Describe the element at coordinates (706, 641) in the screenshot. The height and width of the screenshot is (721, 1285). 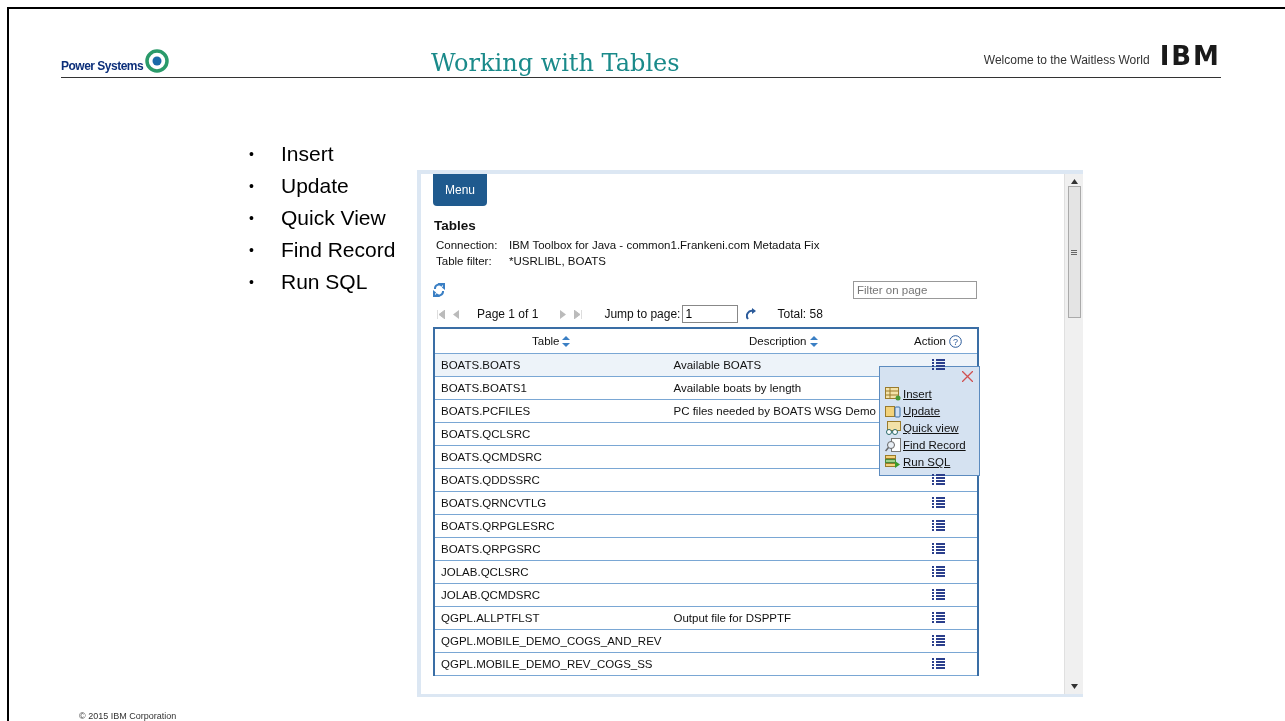
I see `table-row: QGPL.MOBILE_DEMO_COGS_AND_REV` at that location.